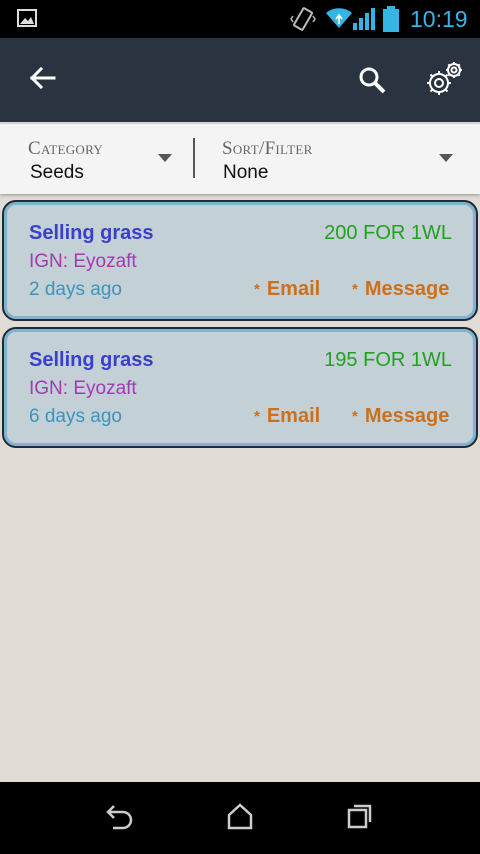 The height and width of the screenshot is (854, 480). I want to click on nav-home-button, so click(240, 818).